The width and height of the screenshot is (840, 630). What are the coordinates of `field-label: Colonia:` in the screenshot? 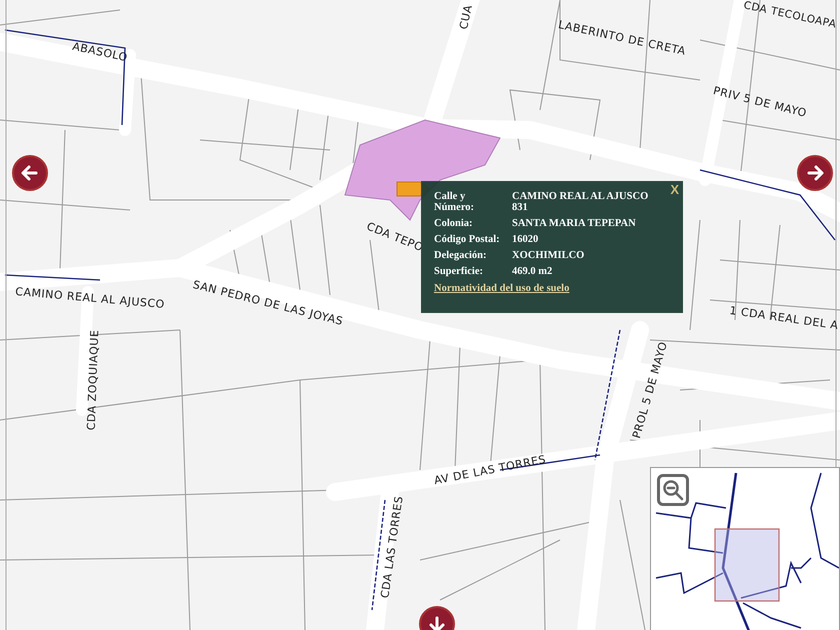 It's located at (454, 224).